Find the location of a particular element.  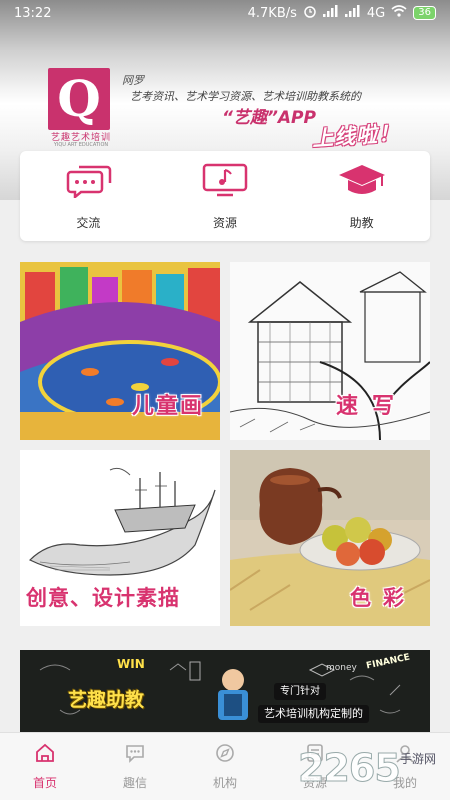

watermark-text: 手游网 is located at coordinates (418, 759).